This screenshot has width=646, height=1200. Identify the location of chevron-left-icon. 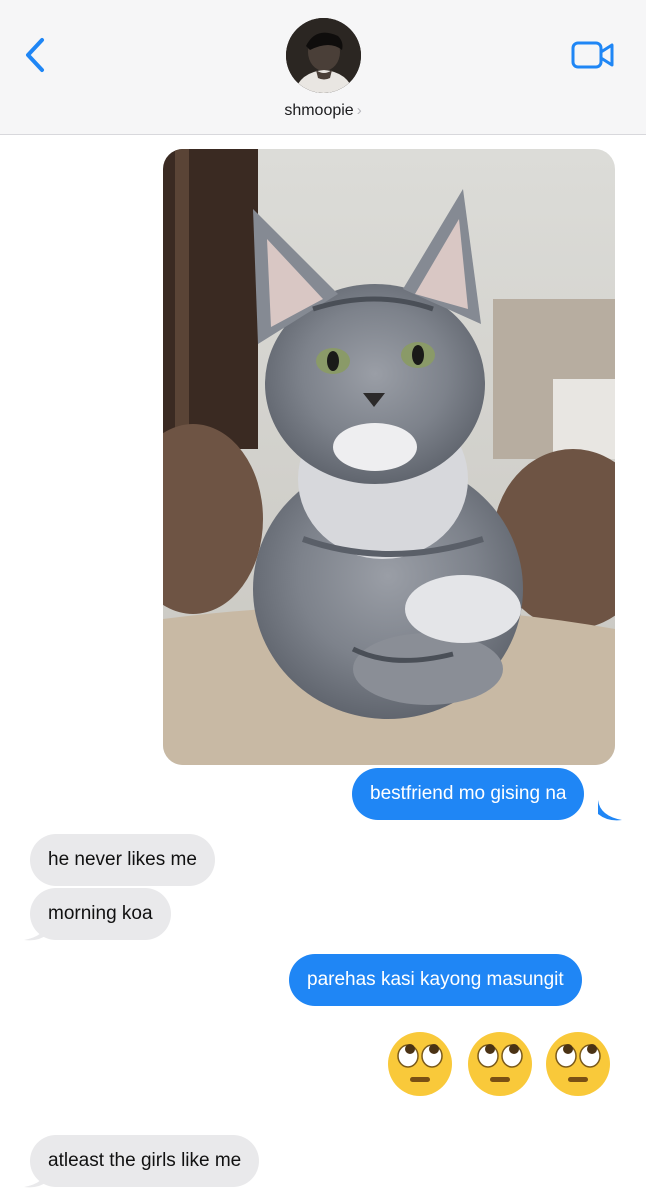
(35, 55).